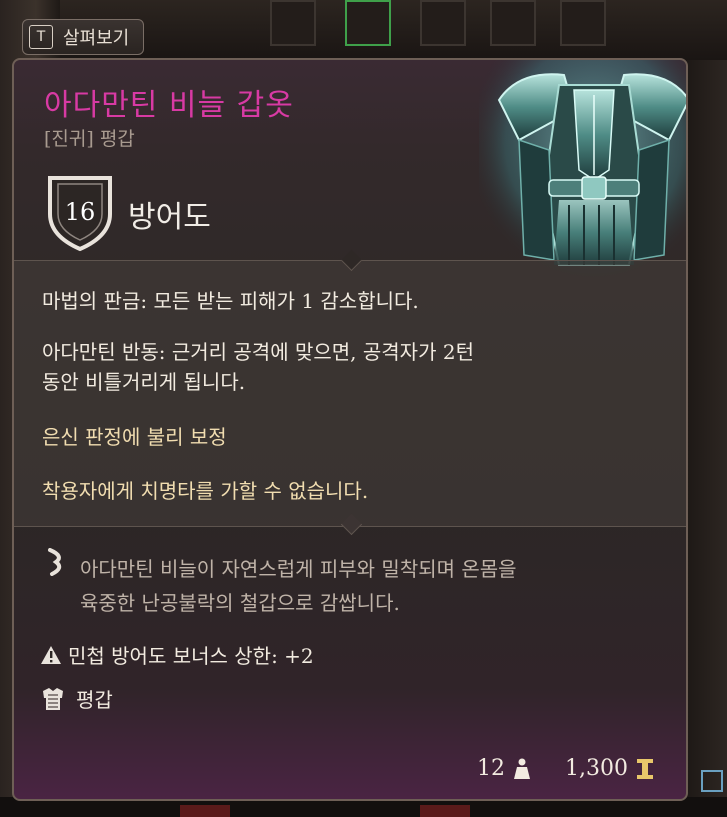 This screenshot has height=817, width=727. I want to click on property-adamantine-recoil-cont: 동안 비틀거리게 됩니다., so click(144, 382).